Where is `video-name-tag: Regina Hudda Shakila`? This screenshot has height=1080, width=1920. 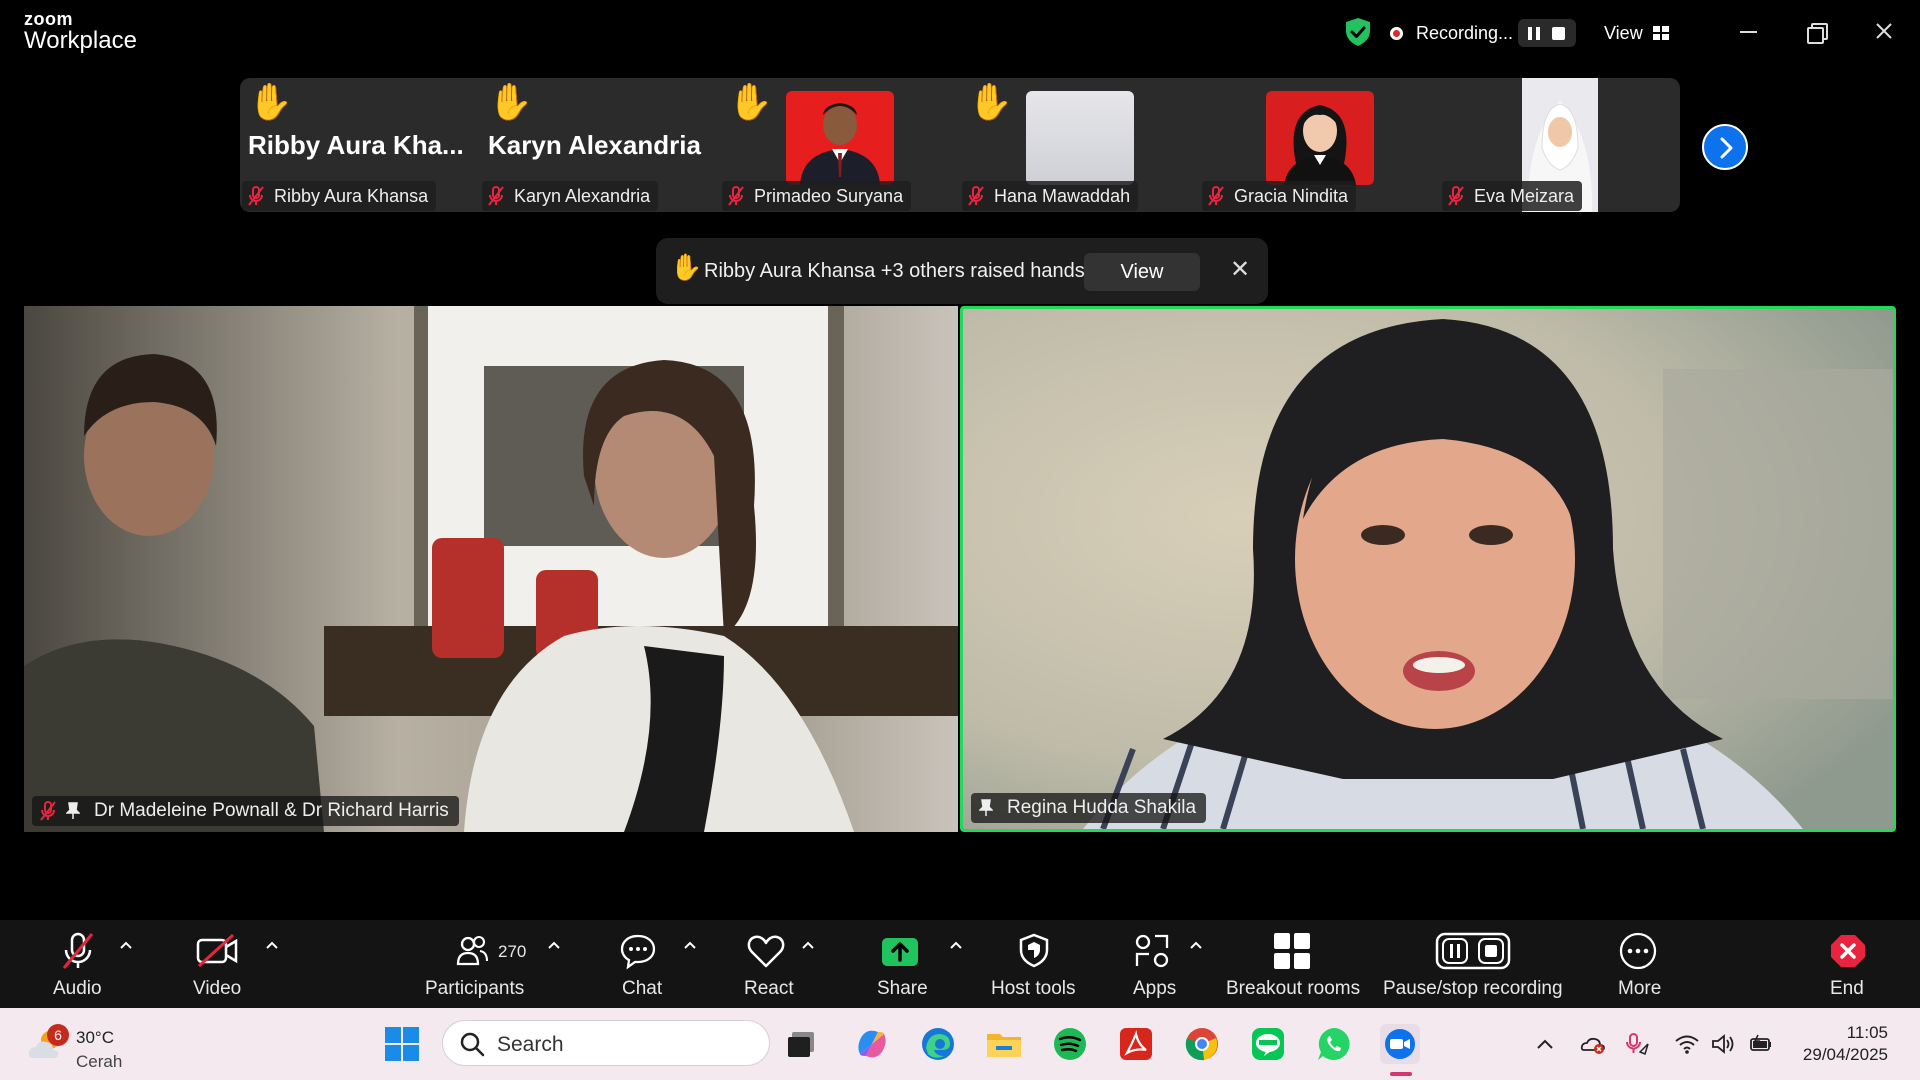 video-name-tag: Regina Hudda Shakila is located at coordinates (1089, 808).